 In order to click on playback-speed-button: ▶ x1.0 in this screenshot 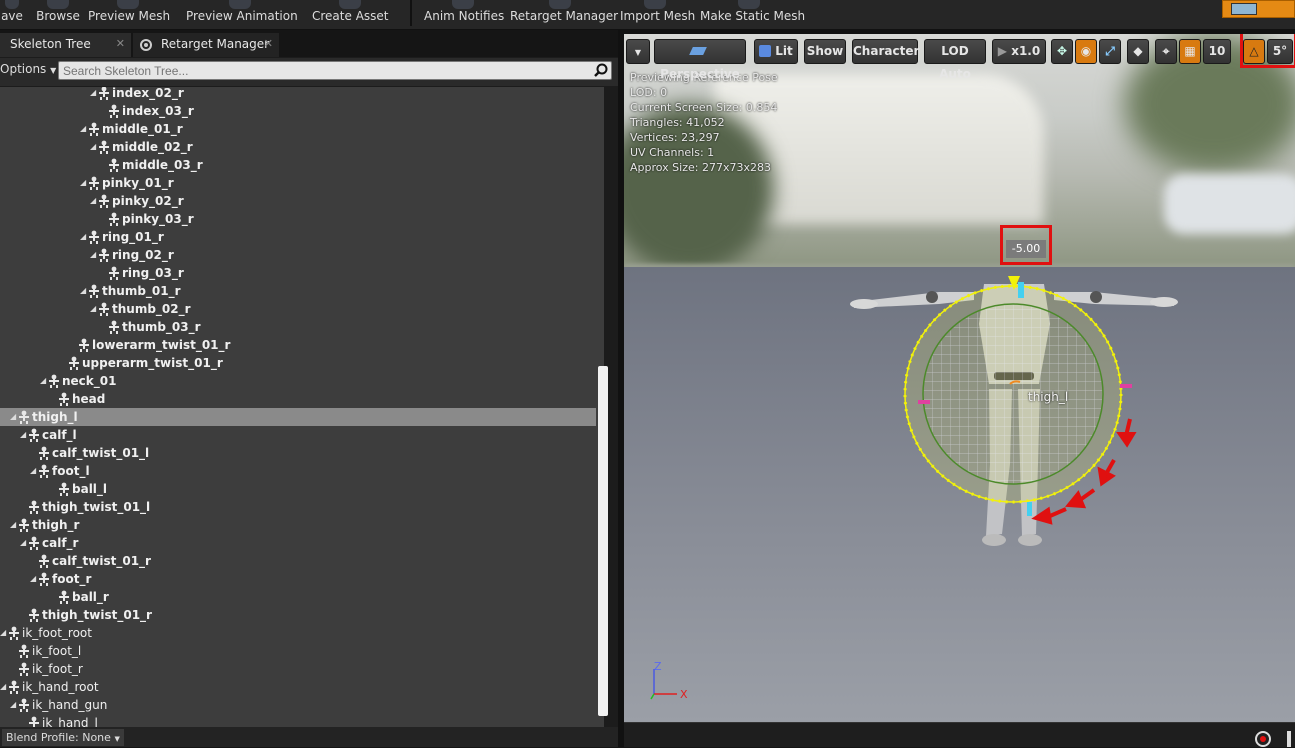, I will do `click(1019, 51)`.